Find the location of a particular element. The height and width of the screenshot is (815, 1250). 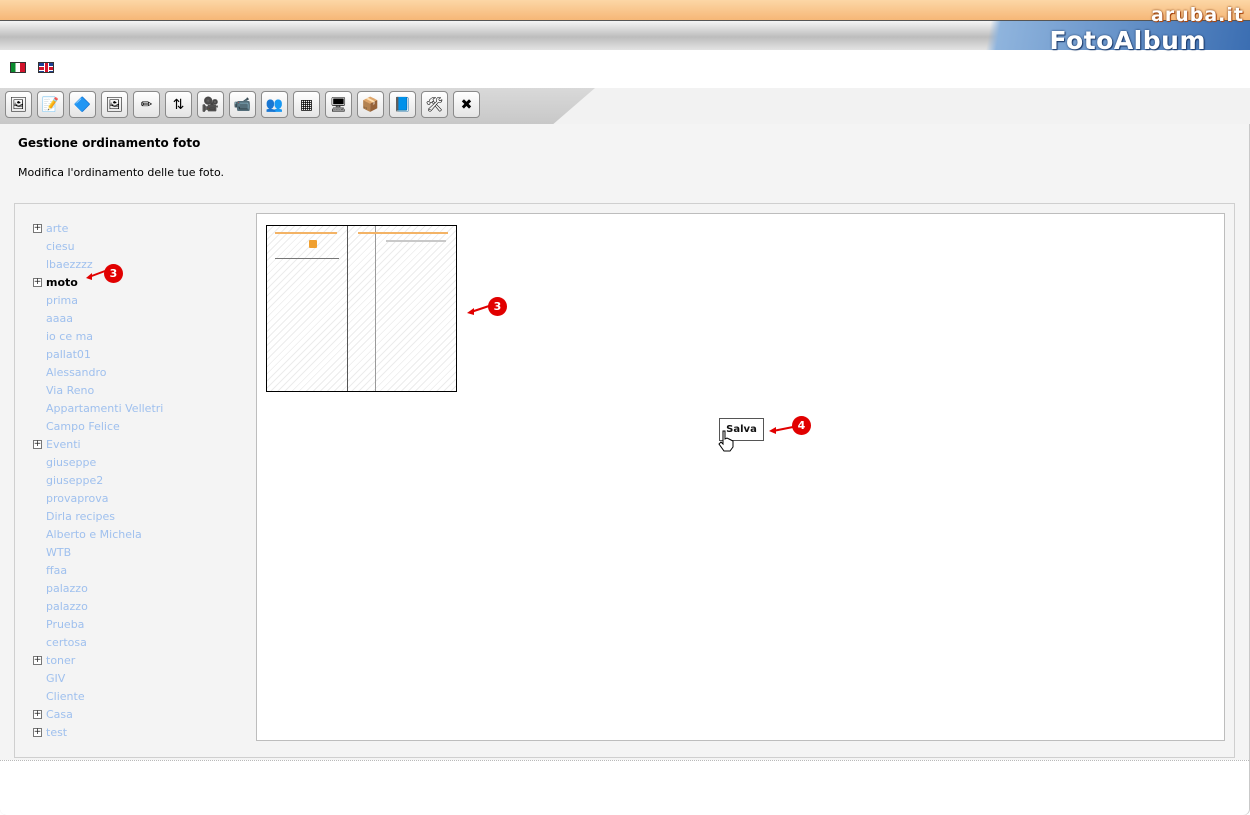

tree-item: Alberto e Michela is located at coordinates (138, 534).